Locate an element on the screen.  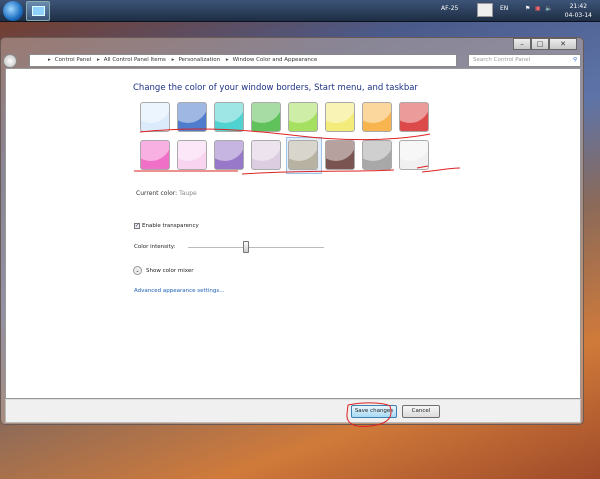
date: 04-03-14 is located at coordinates (578, 15).